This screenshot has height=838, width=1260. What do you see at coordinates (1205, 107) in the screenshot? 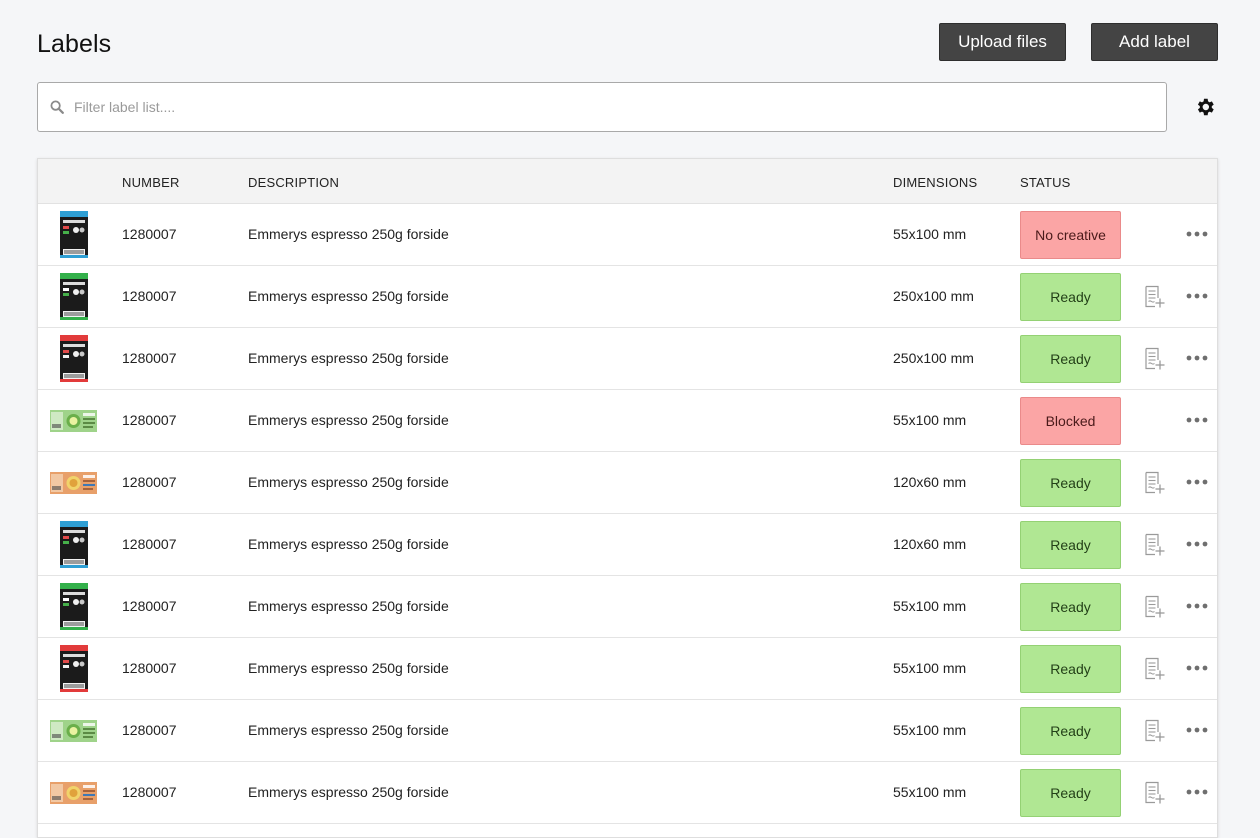
I see `gear-icon` at bounding box center [1205, 107].